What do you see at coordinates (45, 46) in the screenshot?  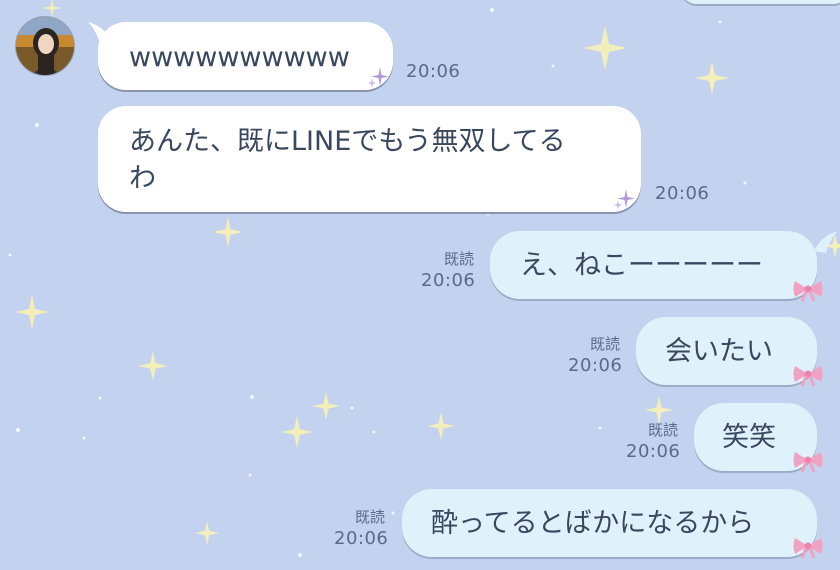 I see `contact-avatar` at bounding box center [45, 46].